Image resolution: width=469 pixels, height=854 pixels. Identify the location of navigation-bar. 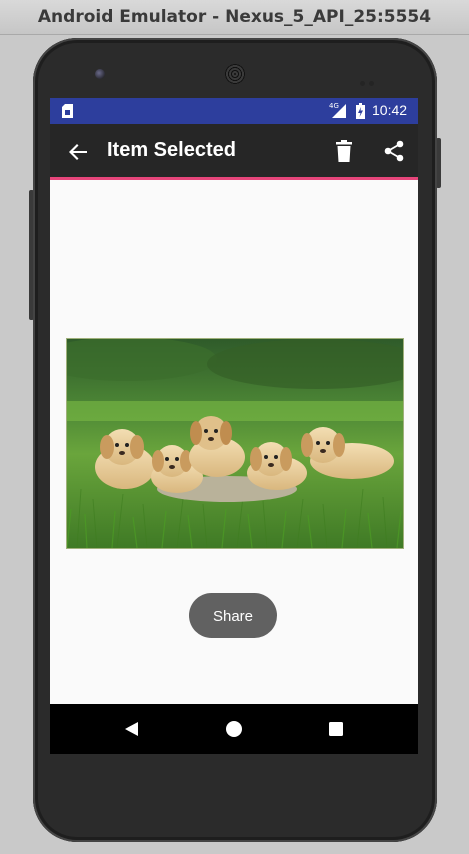
(234, 729).